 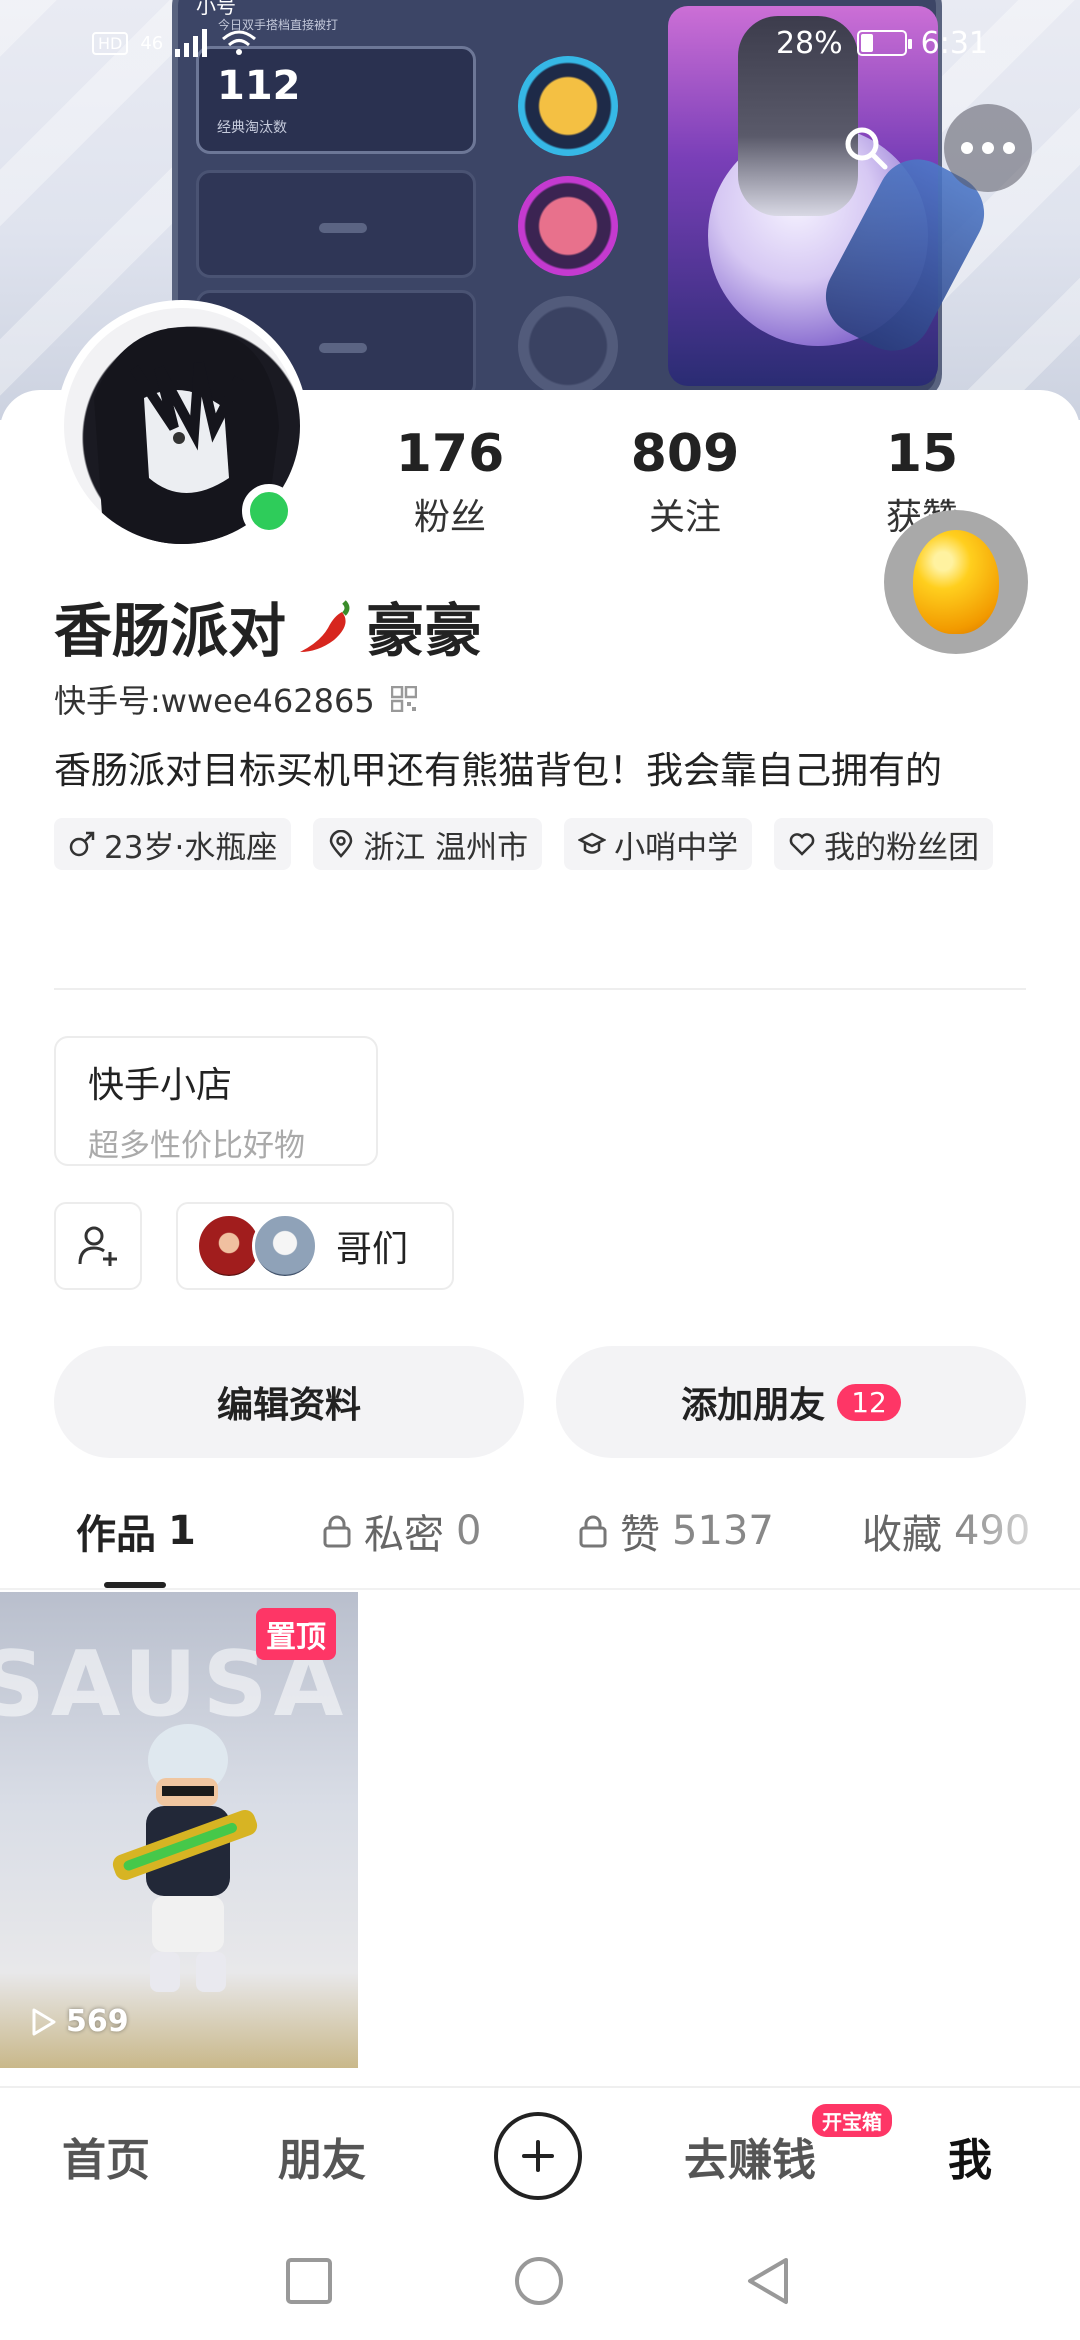 What do you see at coordinates (449, 517) in the screenshot?
I see `stat-label: 粉丝` at bounding box center [449, 517].